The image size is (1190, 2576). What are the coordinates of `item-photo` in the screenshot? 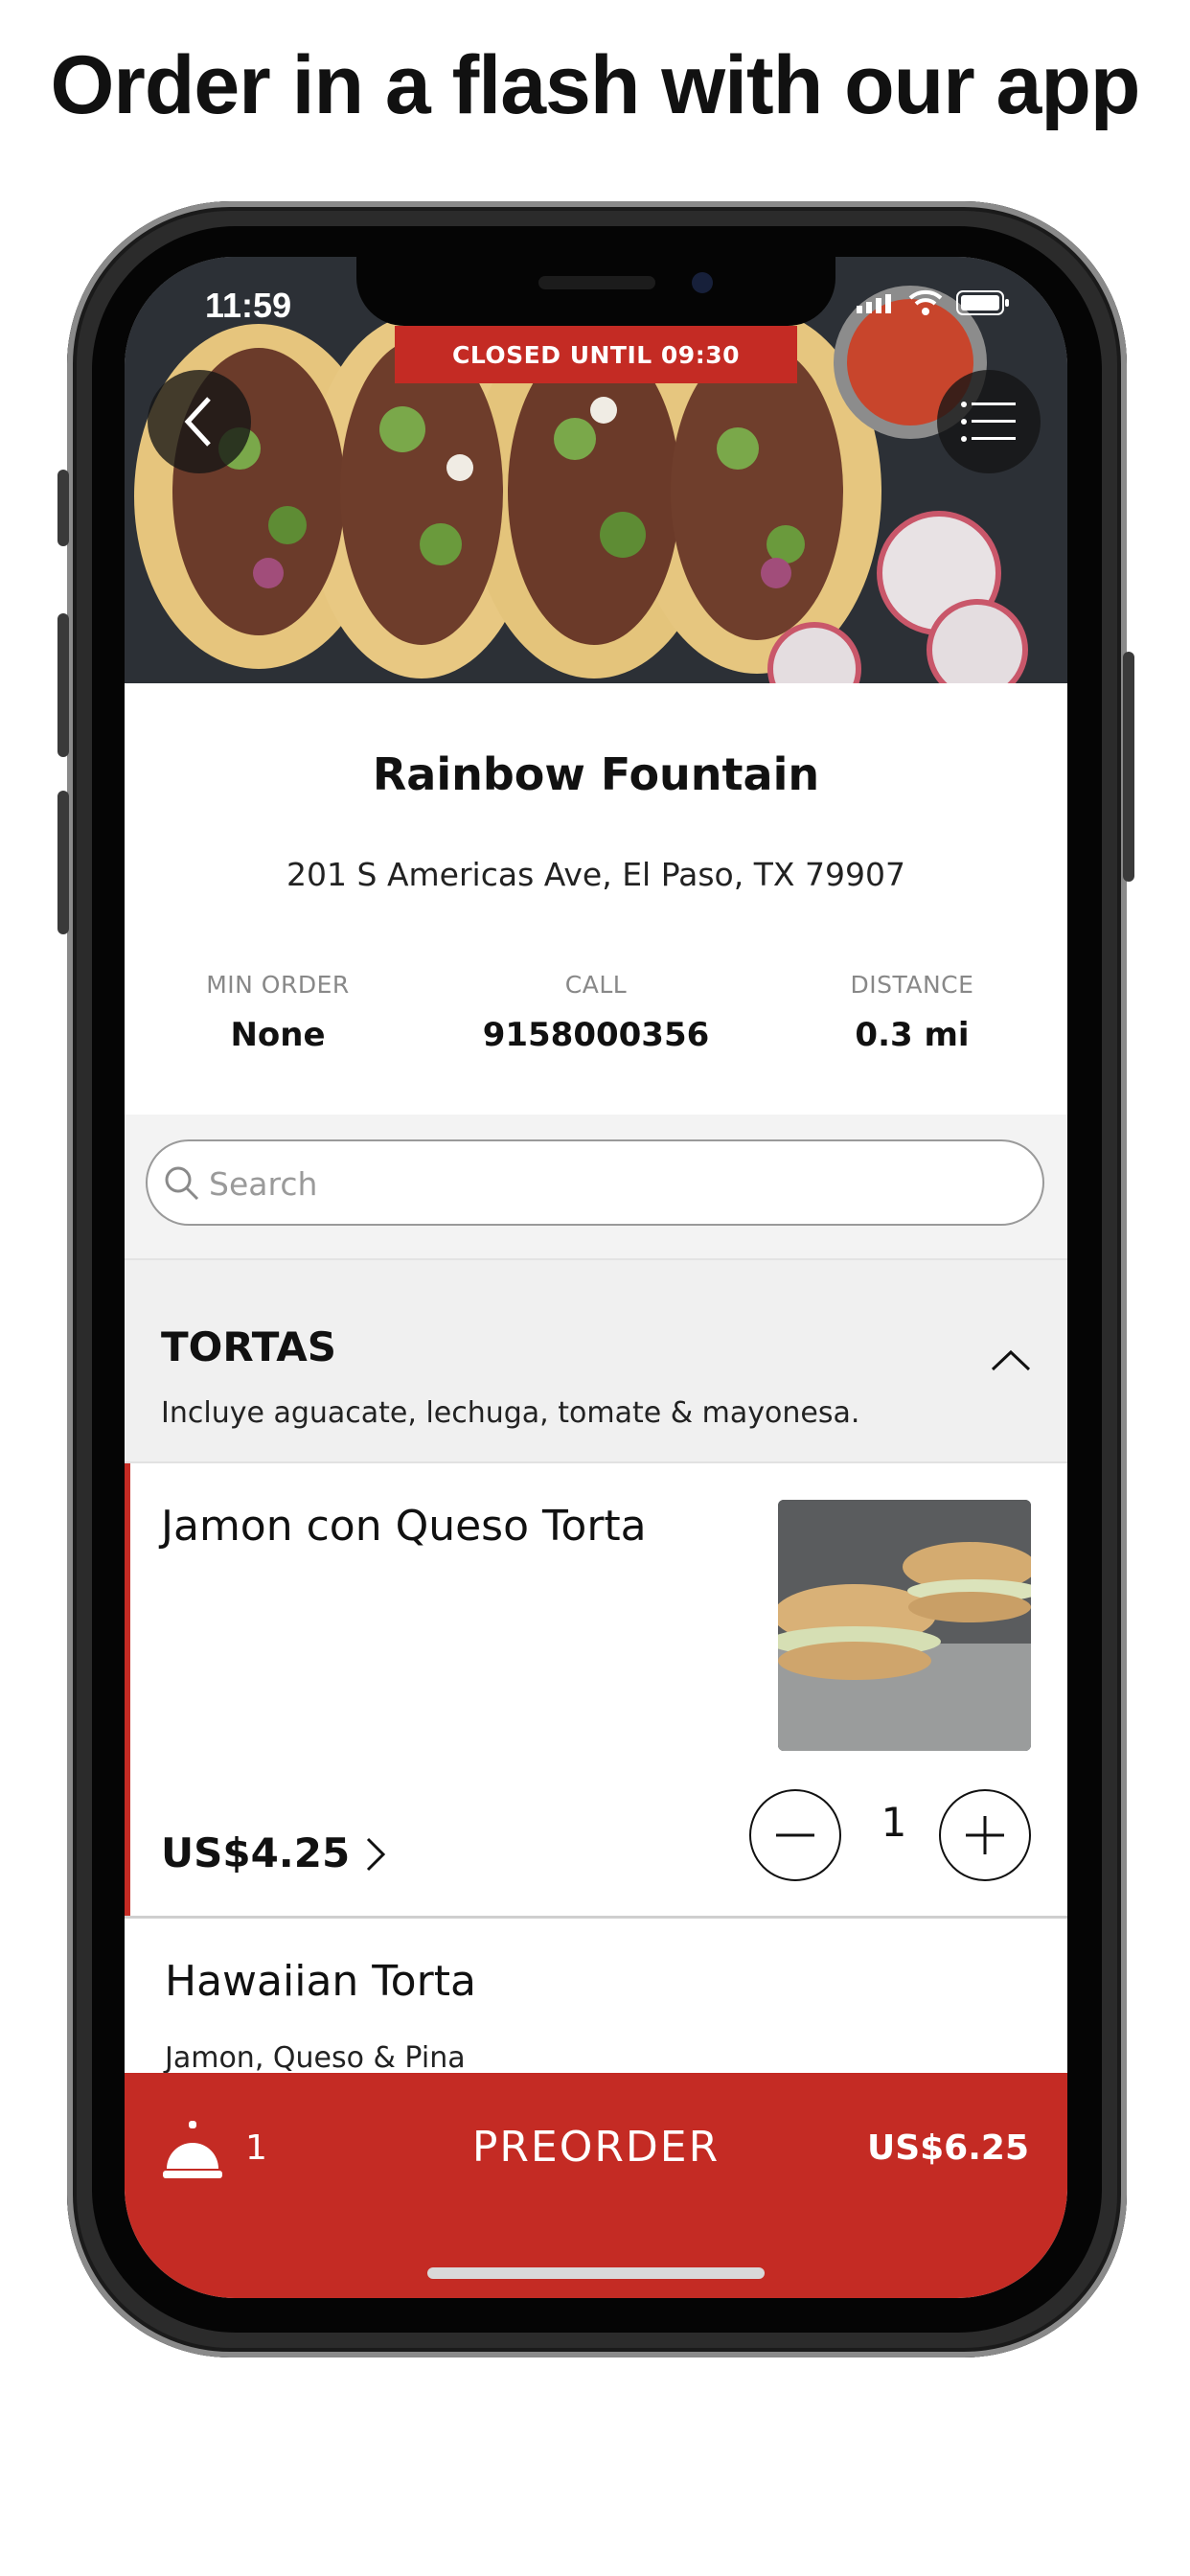 It's located at (905, 1625).